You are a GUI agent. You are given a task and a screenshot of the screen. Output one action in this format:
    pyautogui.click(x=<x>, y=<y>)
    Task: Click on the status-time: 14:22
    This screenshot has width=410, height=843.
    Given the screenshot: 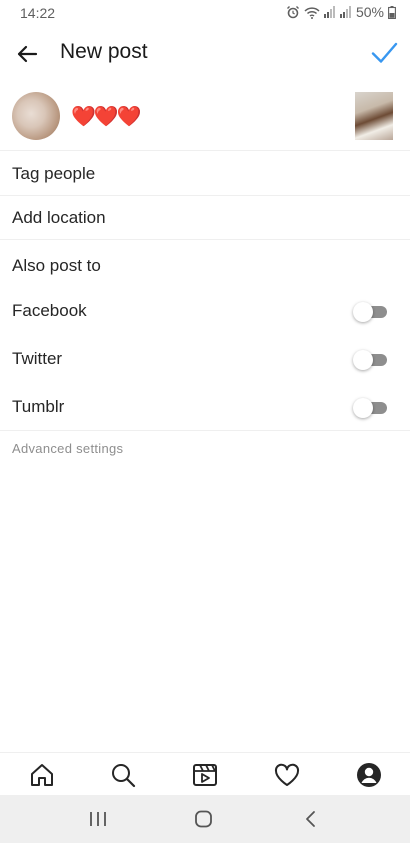 What is the action you would take?
    pyautogui.click(x=38, y=13)
    